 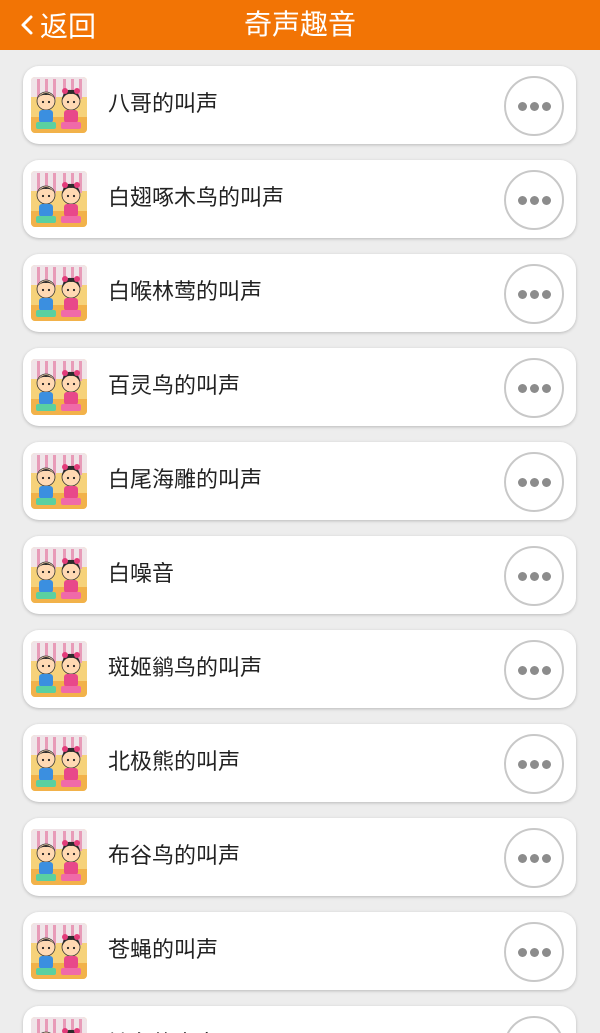 What do you see at coordinates (299, 1019) in the screenshot?
I see `sound-list-item: 铲车的声音` at bounding box center [299, 1019].